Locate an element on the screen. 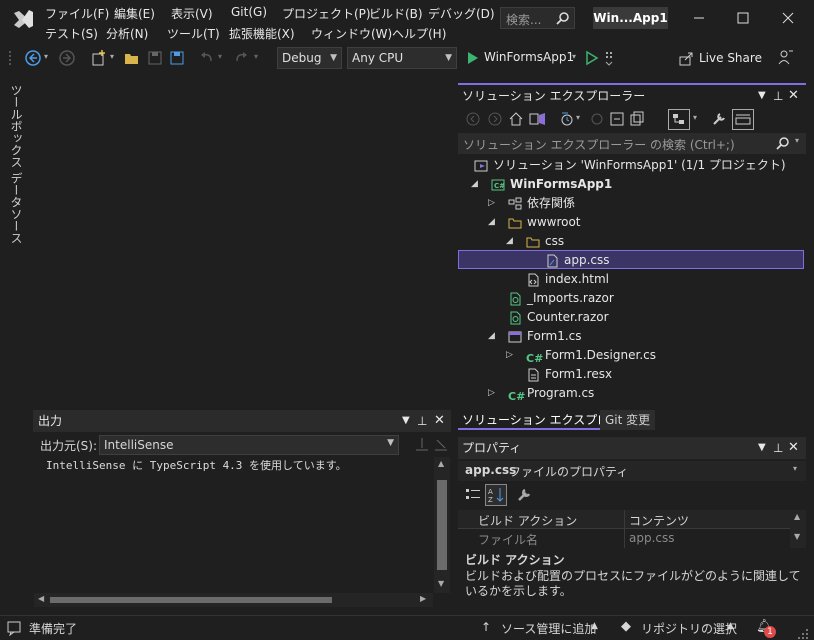 The width and height of the screenshot is (814, 640). redo-dropdown-icon: ▾ is located at coordinates (256, 56).